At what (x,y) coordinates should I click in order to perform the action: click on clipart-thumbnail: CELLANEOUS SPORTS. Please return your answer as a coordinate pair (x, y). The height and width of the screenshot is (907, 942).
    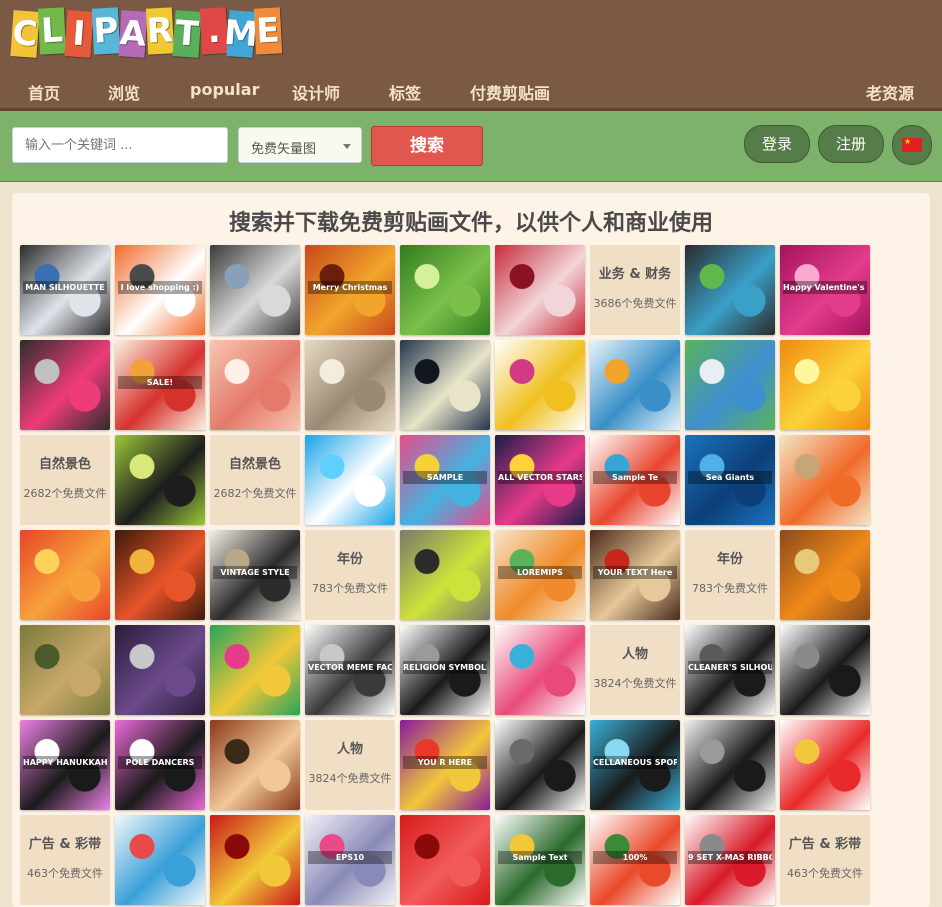
    Looking at the image, I should click on (635, 765).